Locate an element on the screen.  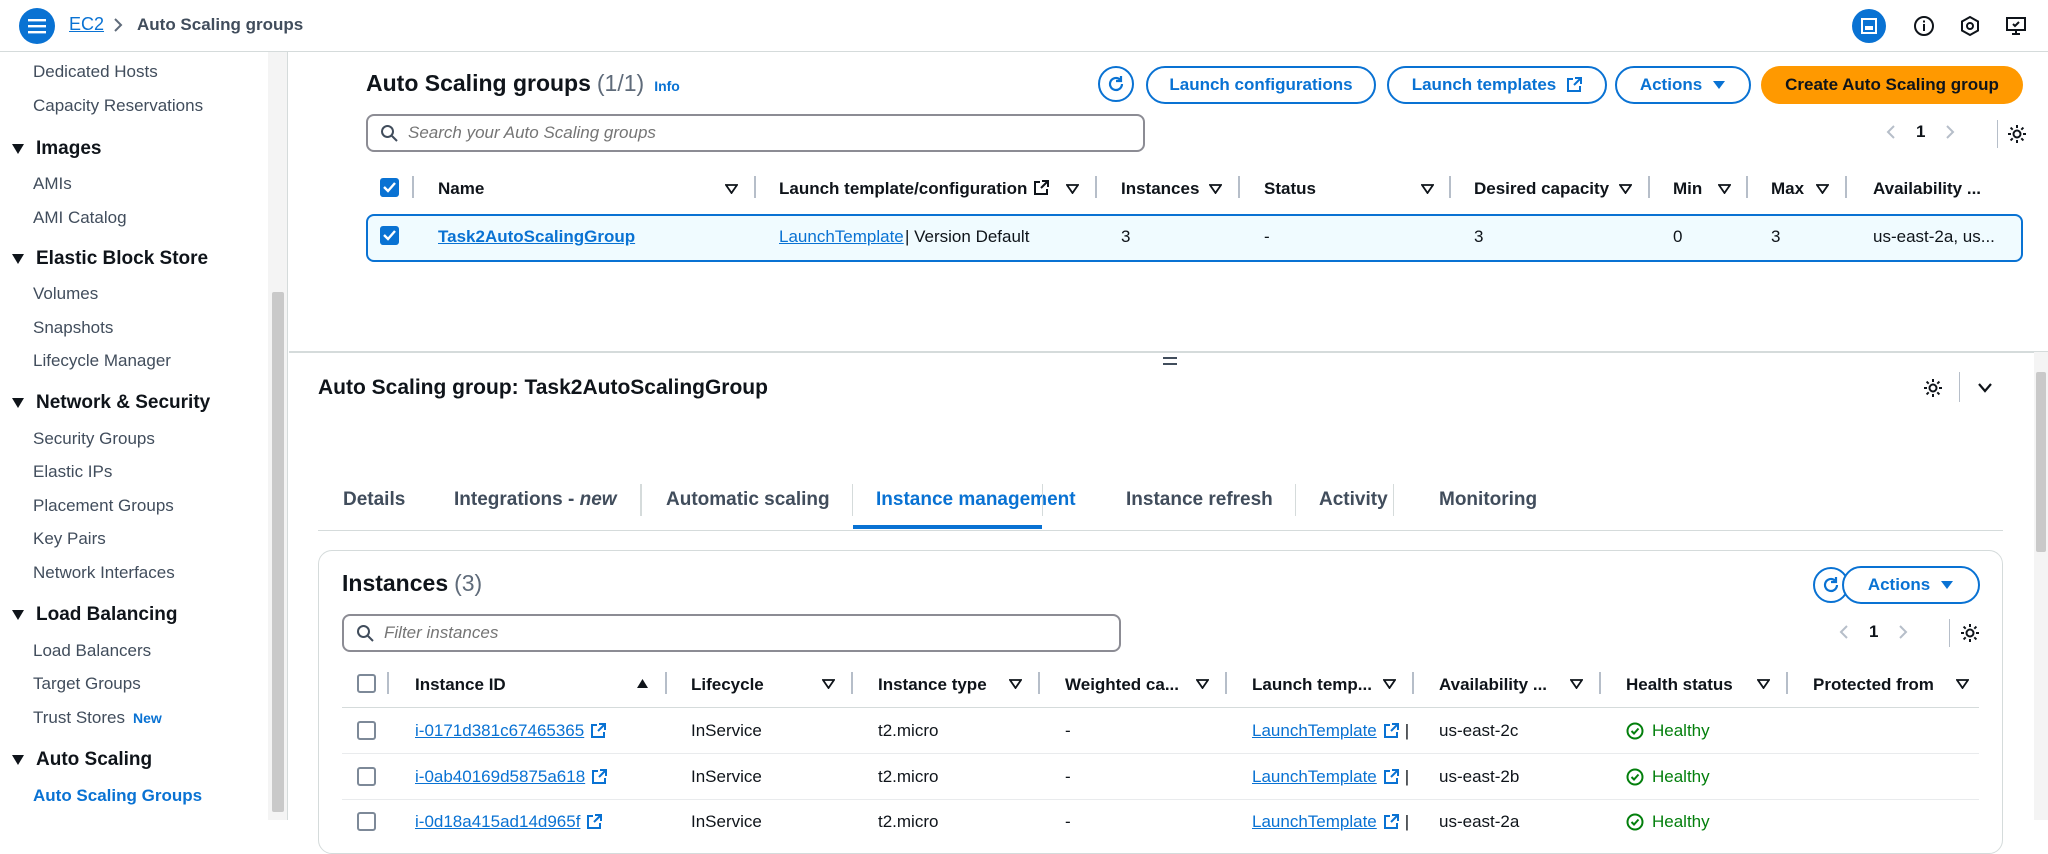
instance-id-link: i-0d18a415ad14d965f is located at coordinates (509, 822).